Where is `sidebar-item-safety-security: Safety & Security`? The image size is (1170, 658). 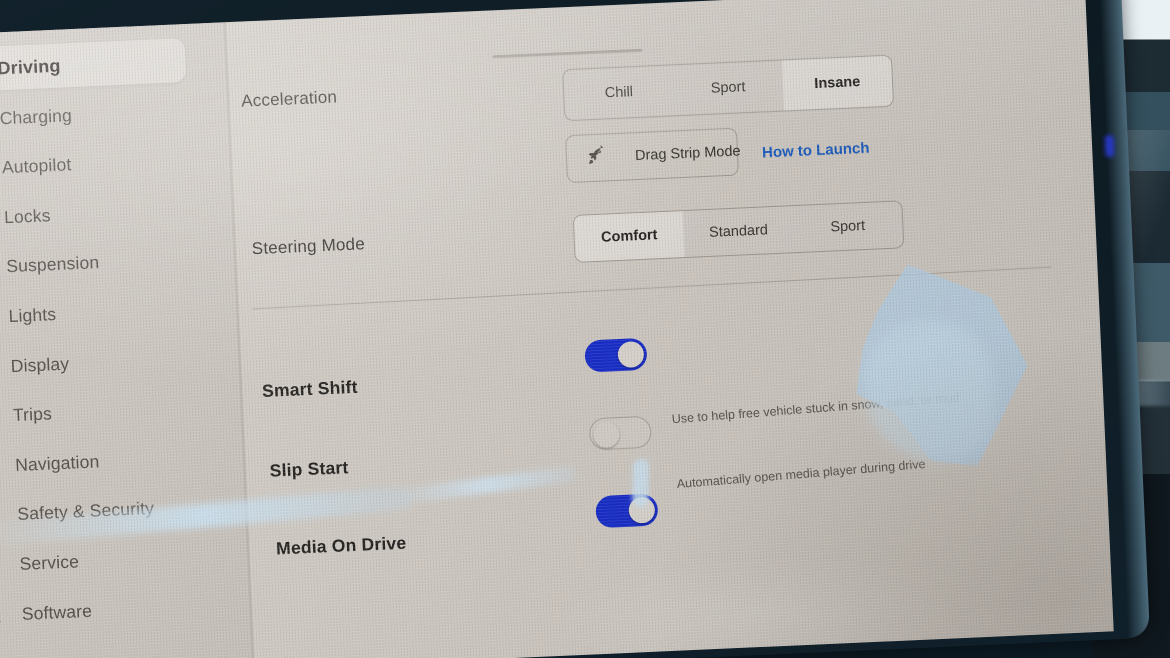 sidebar-item-safety-security: Safety & Security is located at coordinates (117, 509).